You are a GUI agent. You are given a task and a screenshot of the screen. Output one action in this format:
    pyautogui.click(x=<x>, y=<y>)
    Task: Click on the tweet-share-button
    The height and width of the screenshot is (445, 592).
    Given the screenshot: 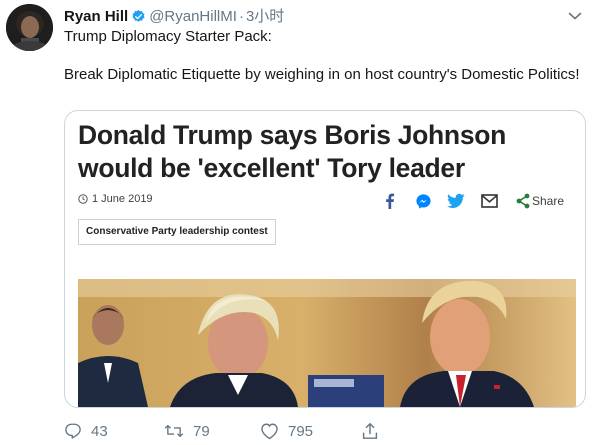 What is the action you would take?
    pyautogui.click(x=370, y=431)
    